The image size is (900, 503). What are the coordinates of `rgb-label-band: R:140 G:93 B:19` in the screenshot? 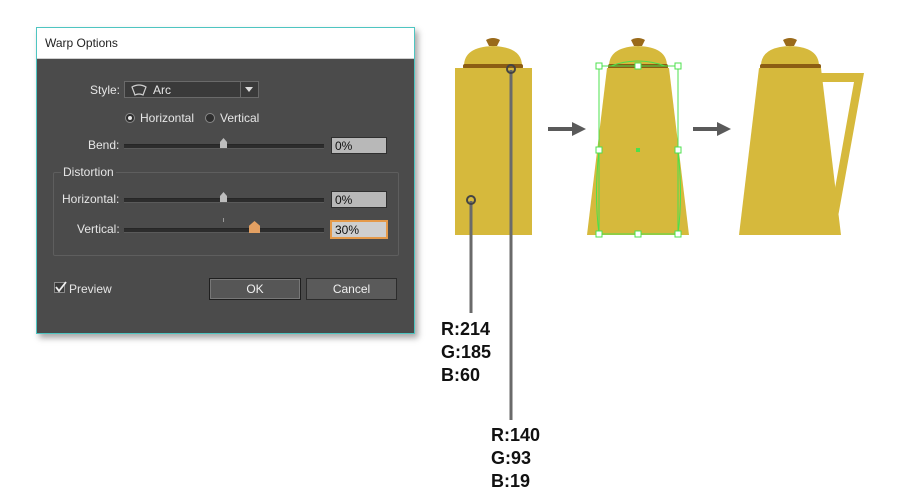 It's located at (515, 458).